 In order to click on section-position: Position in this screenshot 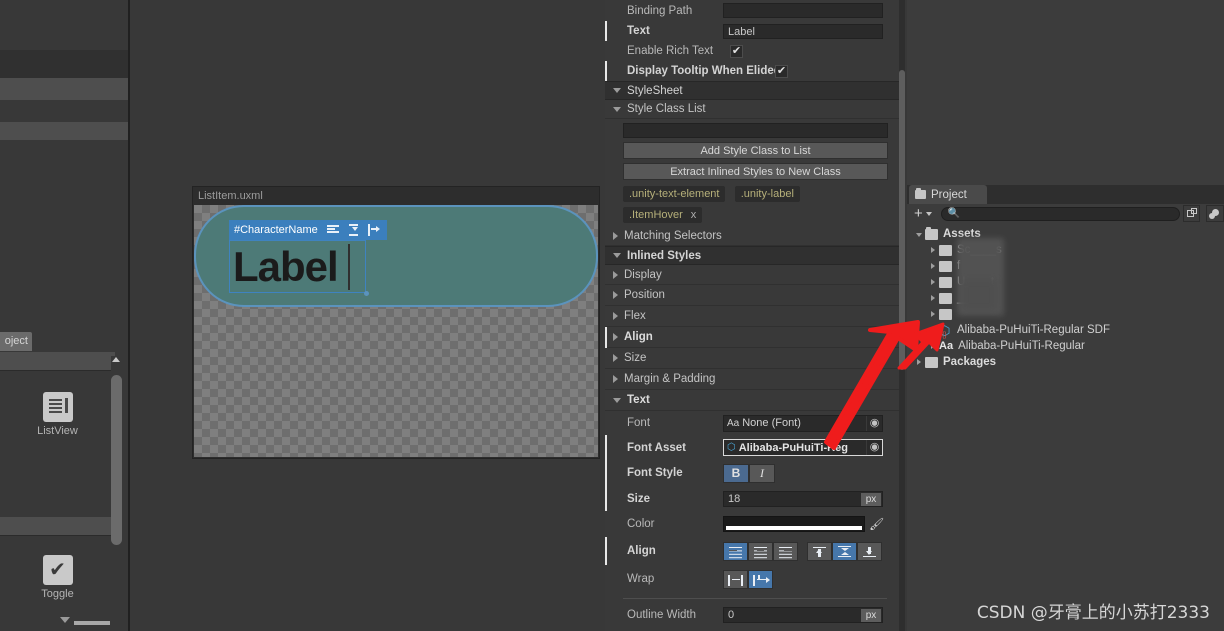, I will do `click(755, 295)`.